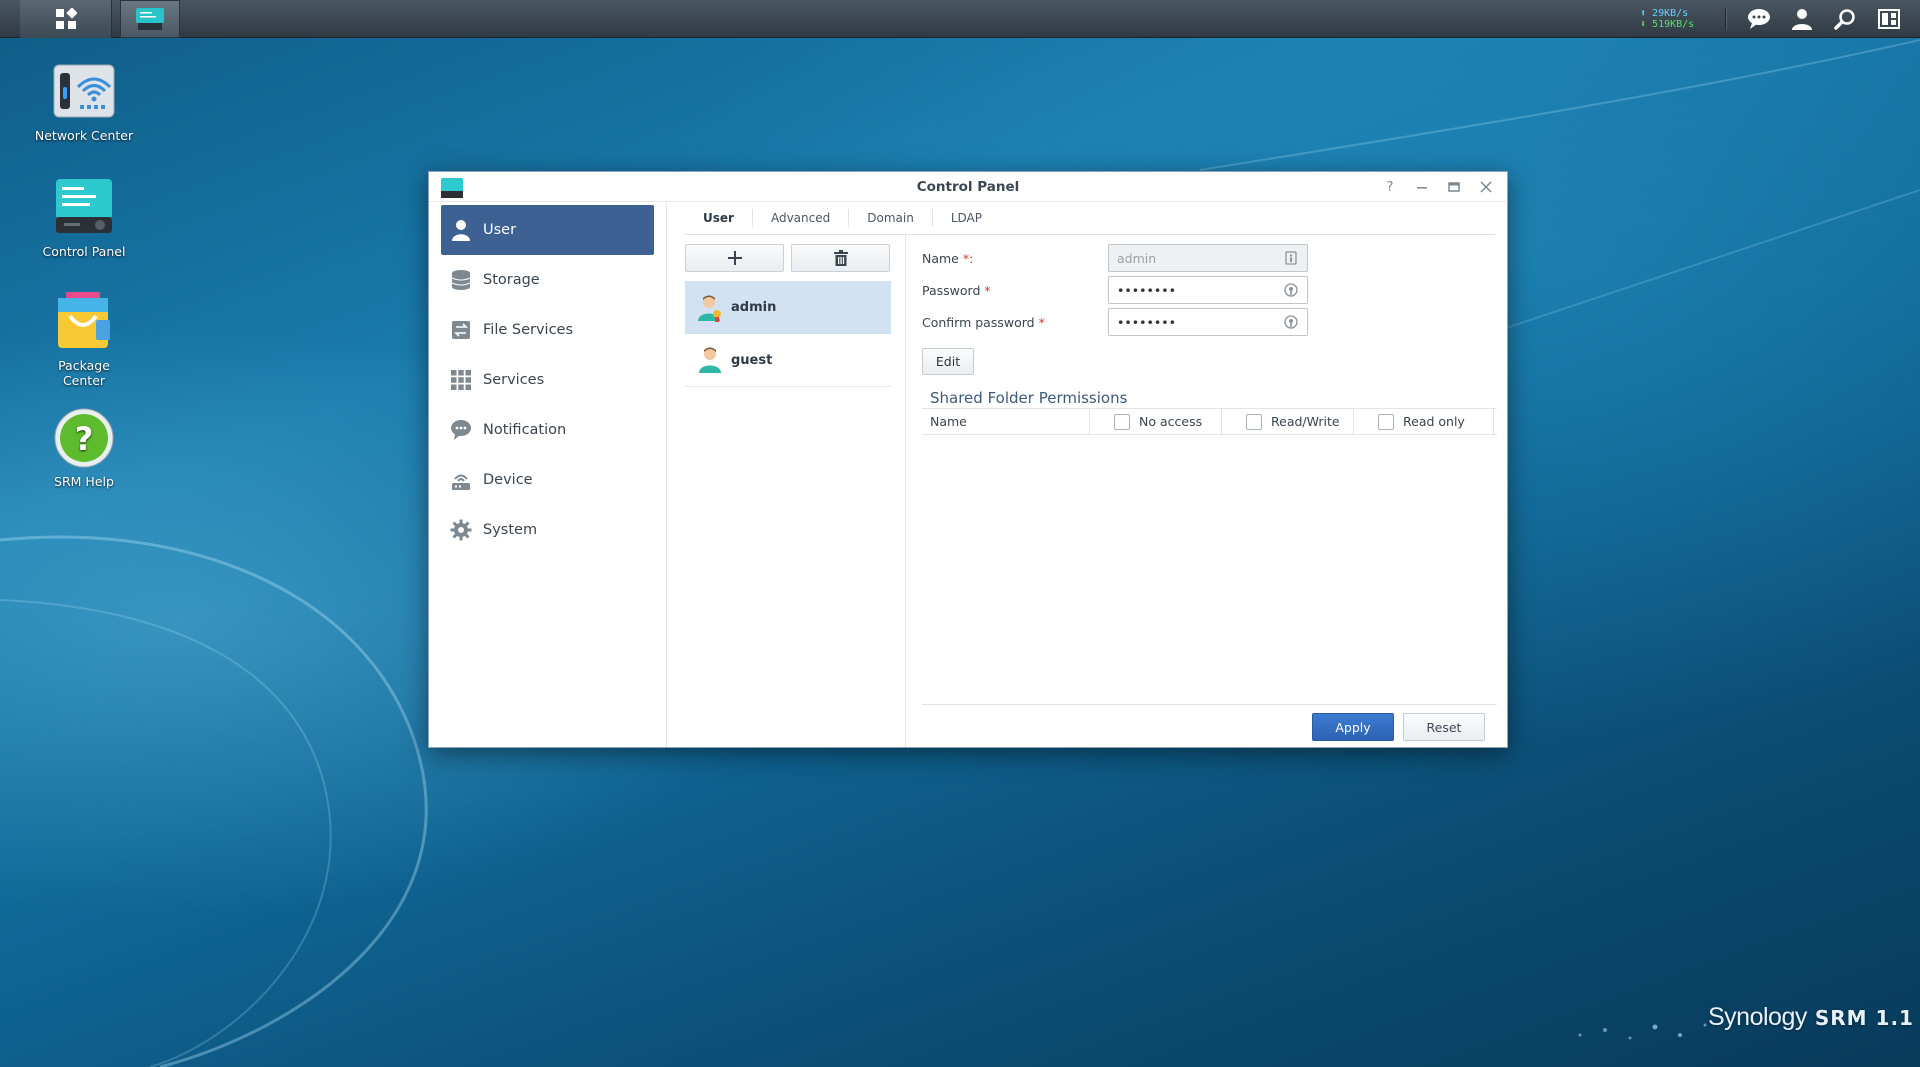  I want to click on maximize-icon, so click(1454, 187).